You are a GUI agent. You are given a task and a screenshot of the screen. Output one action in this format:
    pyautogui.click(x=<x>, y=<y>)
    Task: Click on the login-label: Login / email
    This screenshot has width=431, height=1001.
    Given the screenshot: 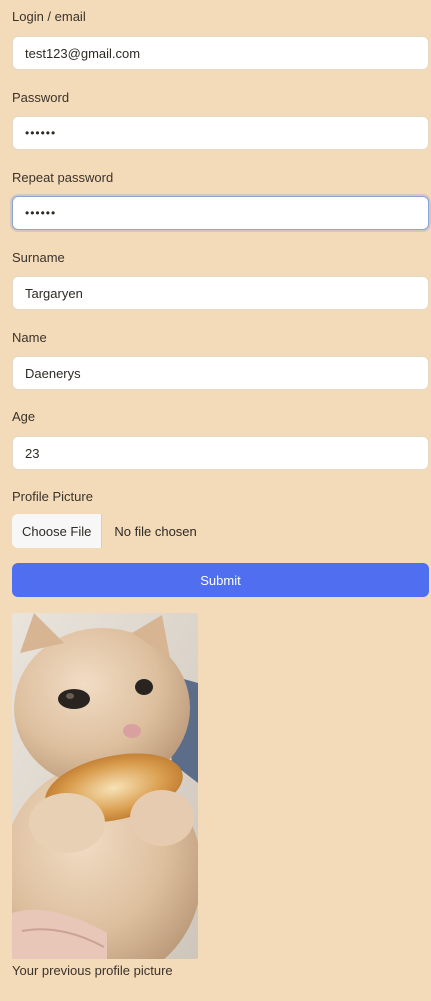 What is the action you would take?
    pyautogui.click(x=49, y=16)
    